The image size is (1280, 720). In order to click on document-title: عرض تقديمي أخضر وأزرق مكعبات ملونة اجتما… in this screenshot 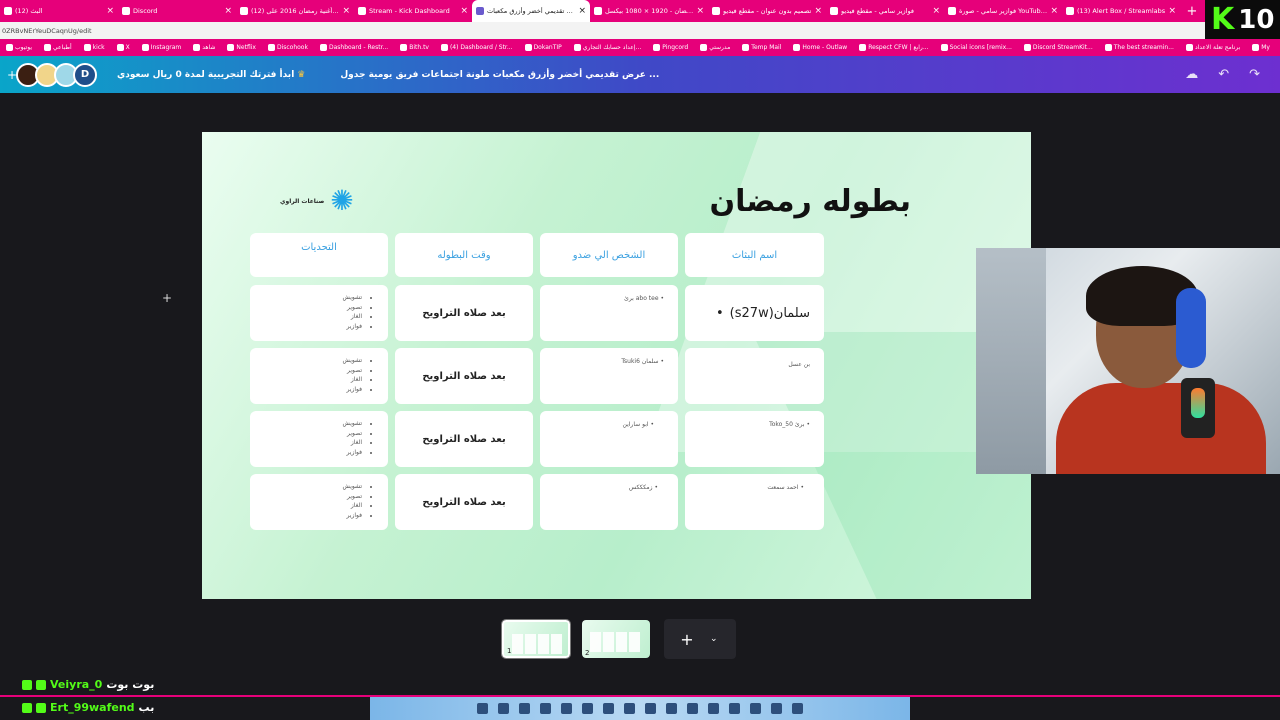, I will do `click(499, 75)`.